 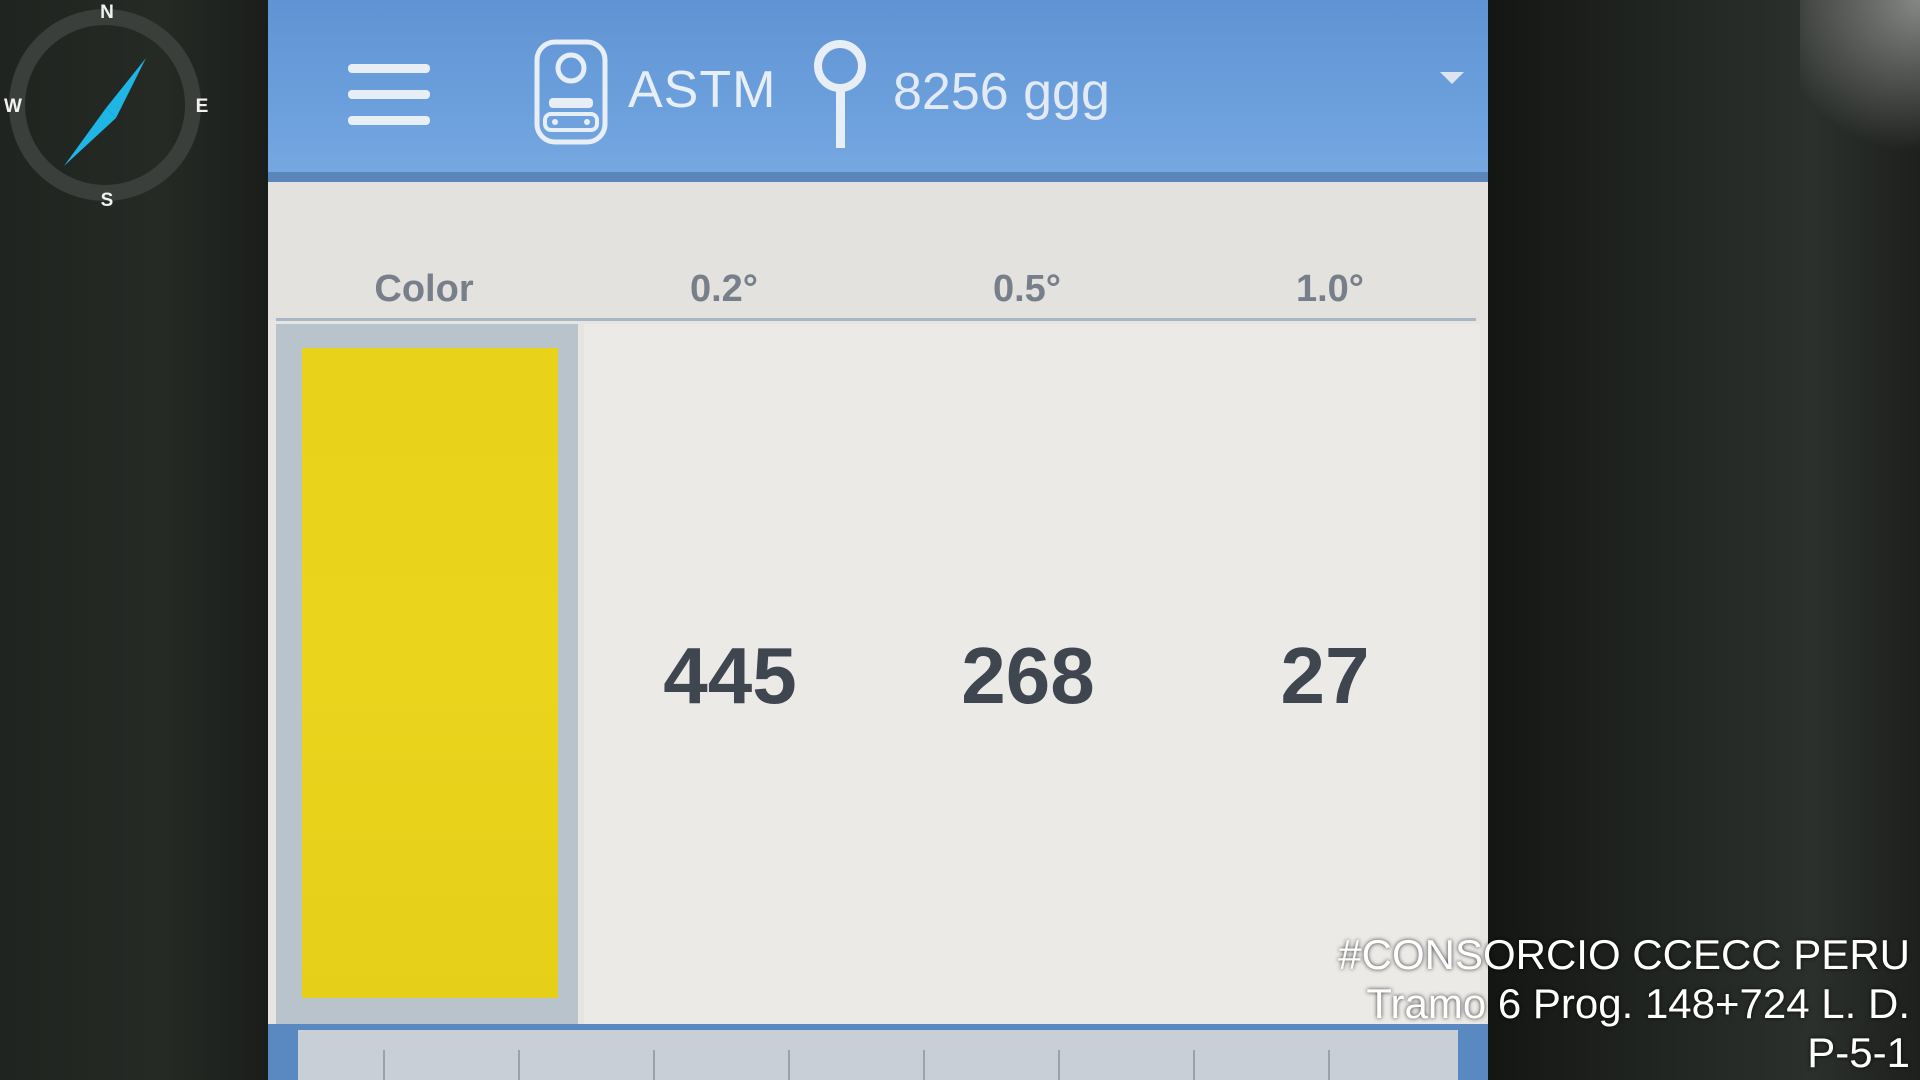 I want to click on column-header-1-0: 1.0°, so click(x=1330, y=289).